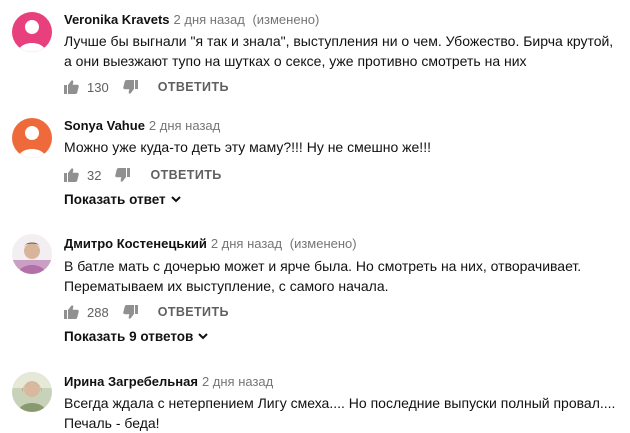 The width and height of the screenshot is (630, 433). What do you see at coordinates (86, 87) in the screenshot?
I see `like-button: 130` at bounding box center [86, 87].